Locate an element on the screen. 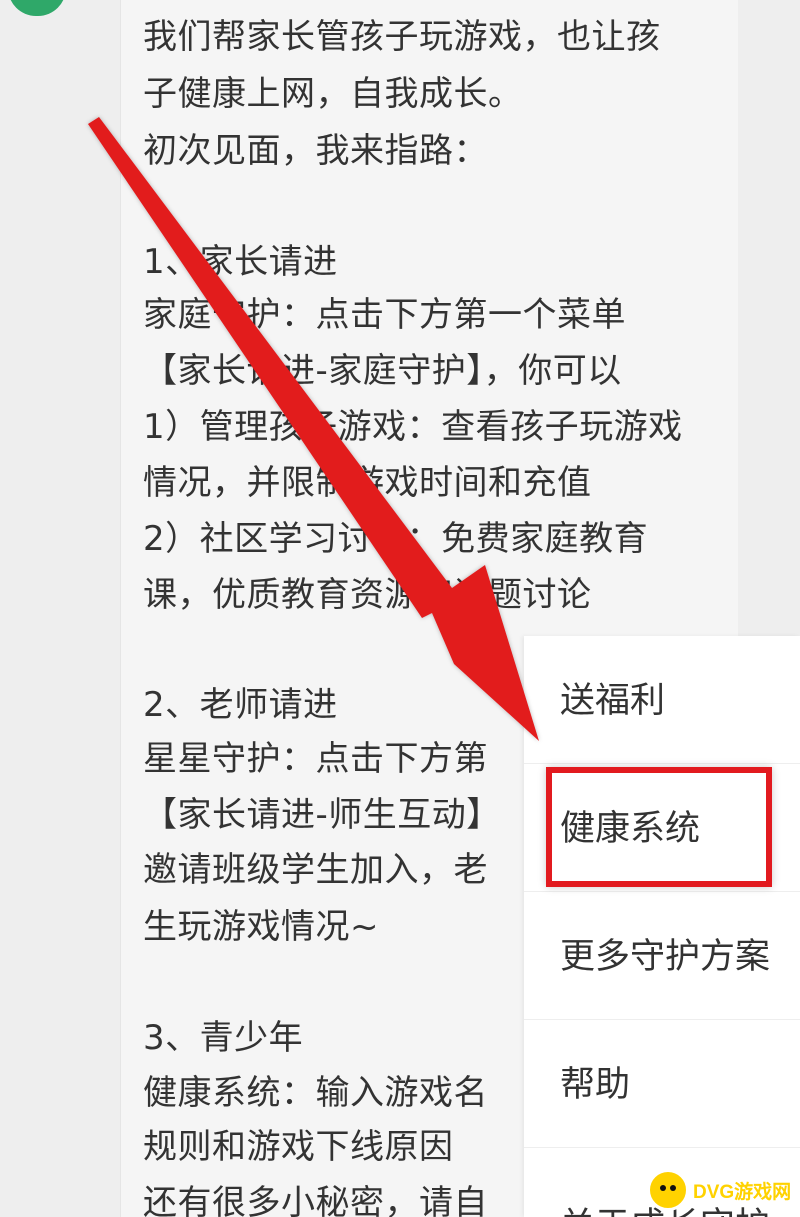 The height and width of the screenshot is (1217, 800). message-line: 生玩游戏情况~ is located at coordinates (261, 927).